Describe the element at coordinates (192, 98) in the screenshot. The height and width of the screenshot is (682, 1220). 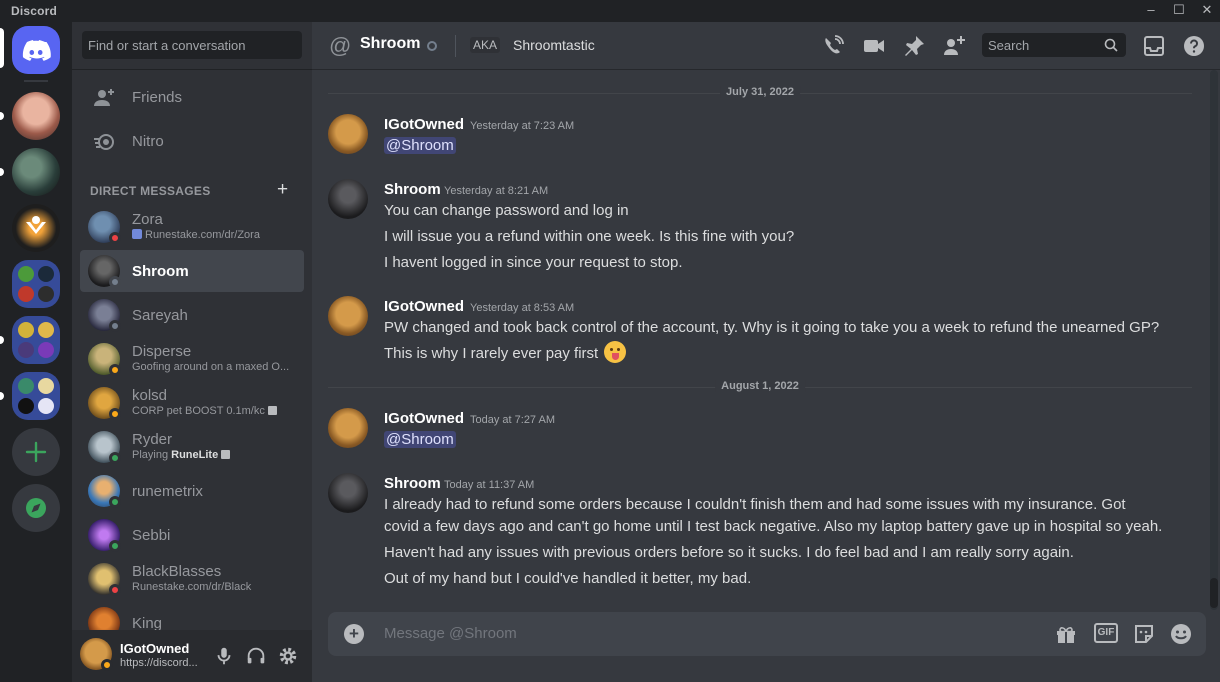
I see `nav-friends: Friends` at that location.